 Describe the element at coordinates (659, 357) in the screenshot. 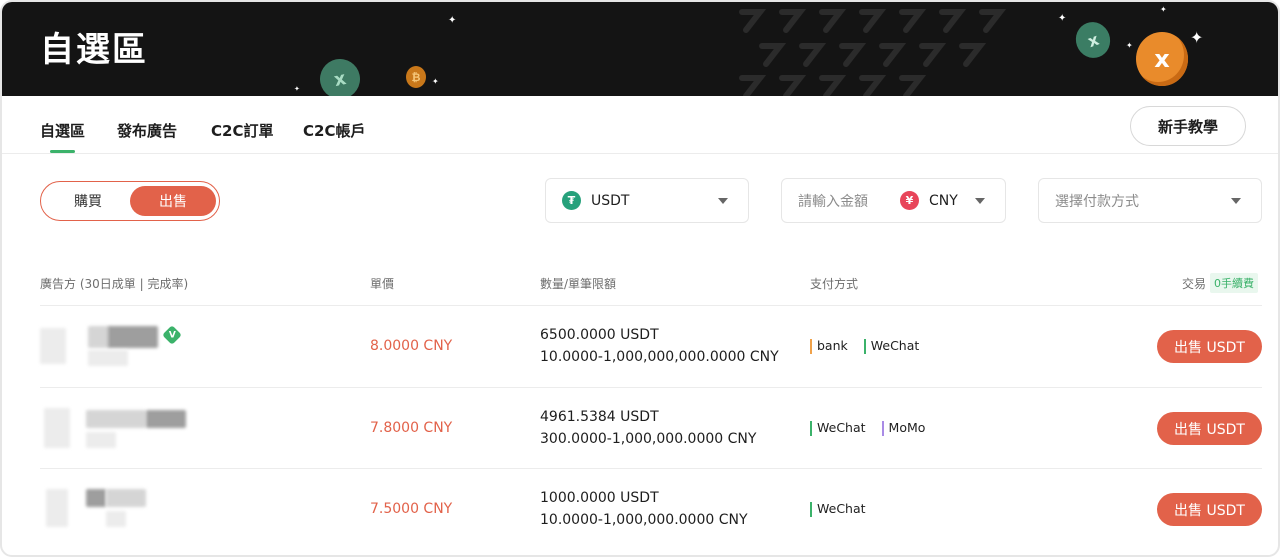

I see `order-limit: 10.0000-1,000,000,000.0000 CNY` at that location.